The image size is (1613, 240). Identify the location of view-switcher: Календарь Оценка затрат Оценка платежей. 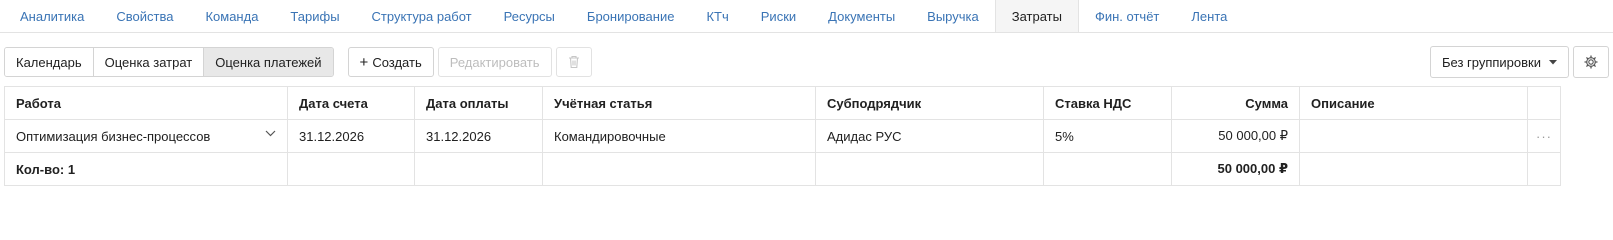
(169, 62).